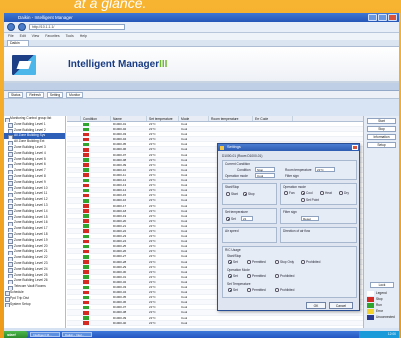 This screenshot has height=338, width=401. What do you see at coordinates (22, 27) in the screenshot?
I see `forward-icon` at bounding box center [22, 27].